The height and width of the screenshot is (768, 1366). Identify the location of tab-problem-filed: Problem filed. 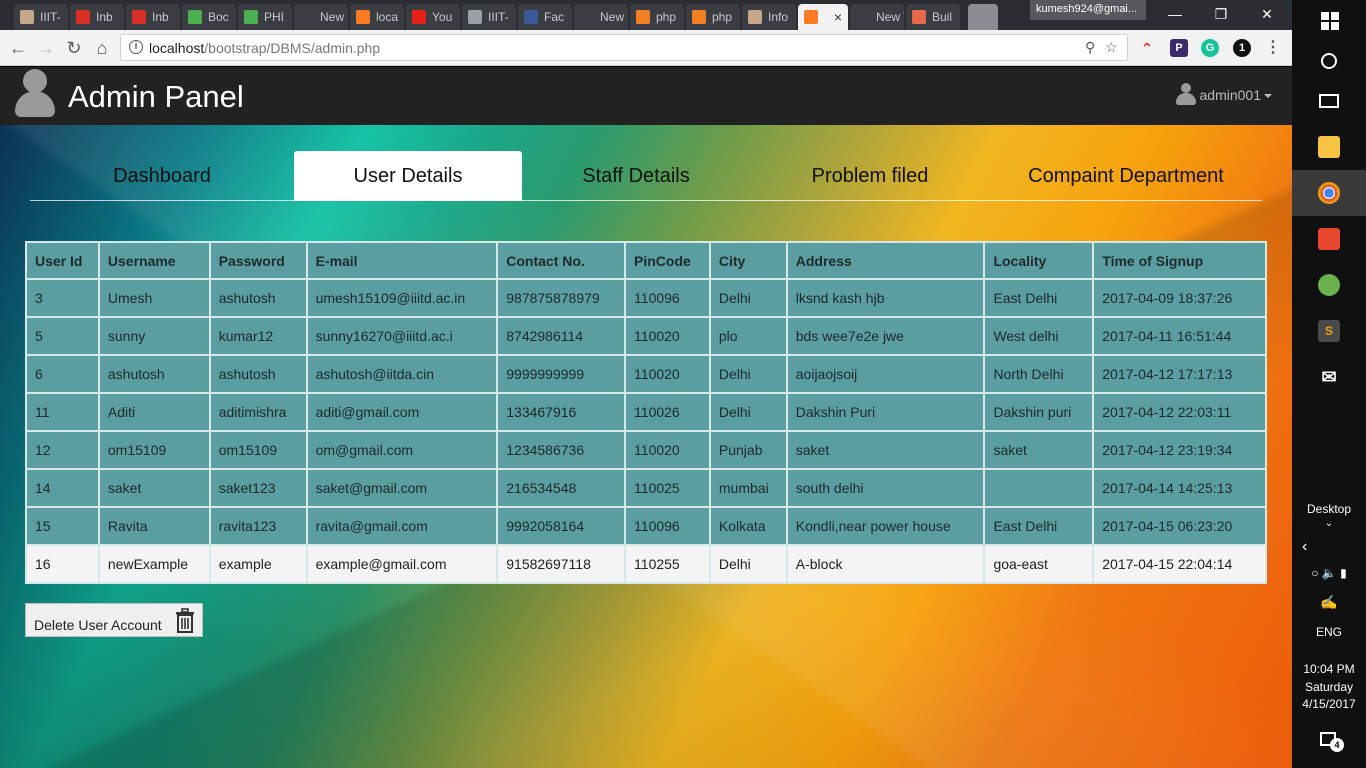
(870, 176).